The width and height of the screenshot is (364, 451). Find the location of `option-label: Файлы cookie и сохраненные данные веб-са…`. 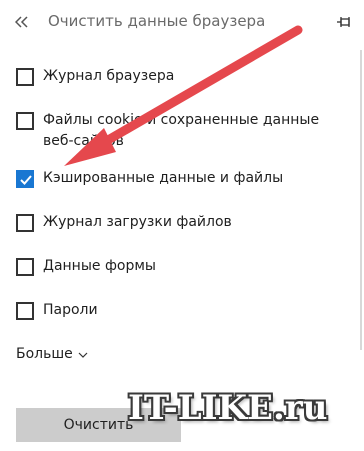

option-label: Файлы cookie и сохраненные данные веб-са… is located at coordinates (181, 130).